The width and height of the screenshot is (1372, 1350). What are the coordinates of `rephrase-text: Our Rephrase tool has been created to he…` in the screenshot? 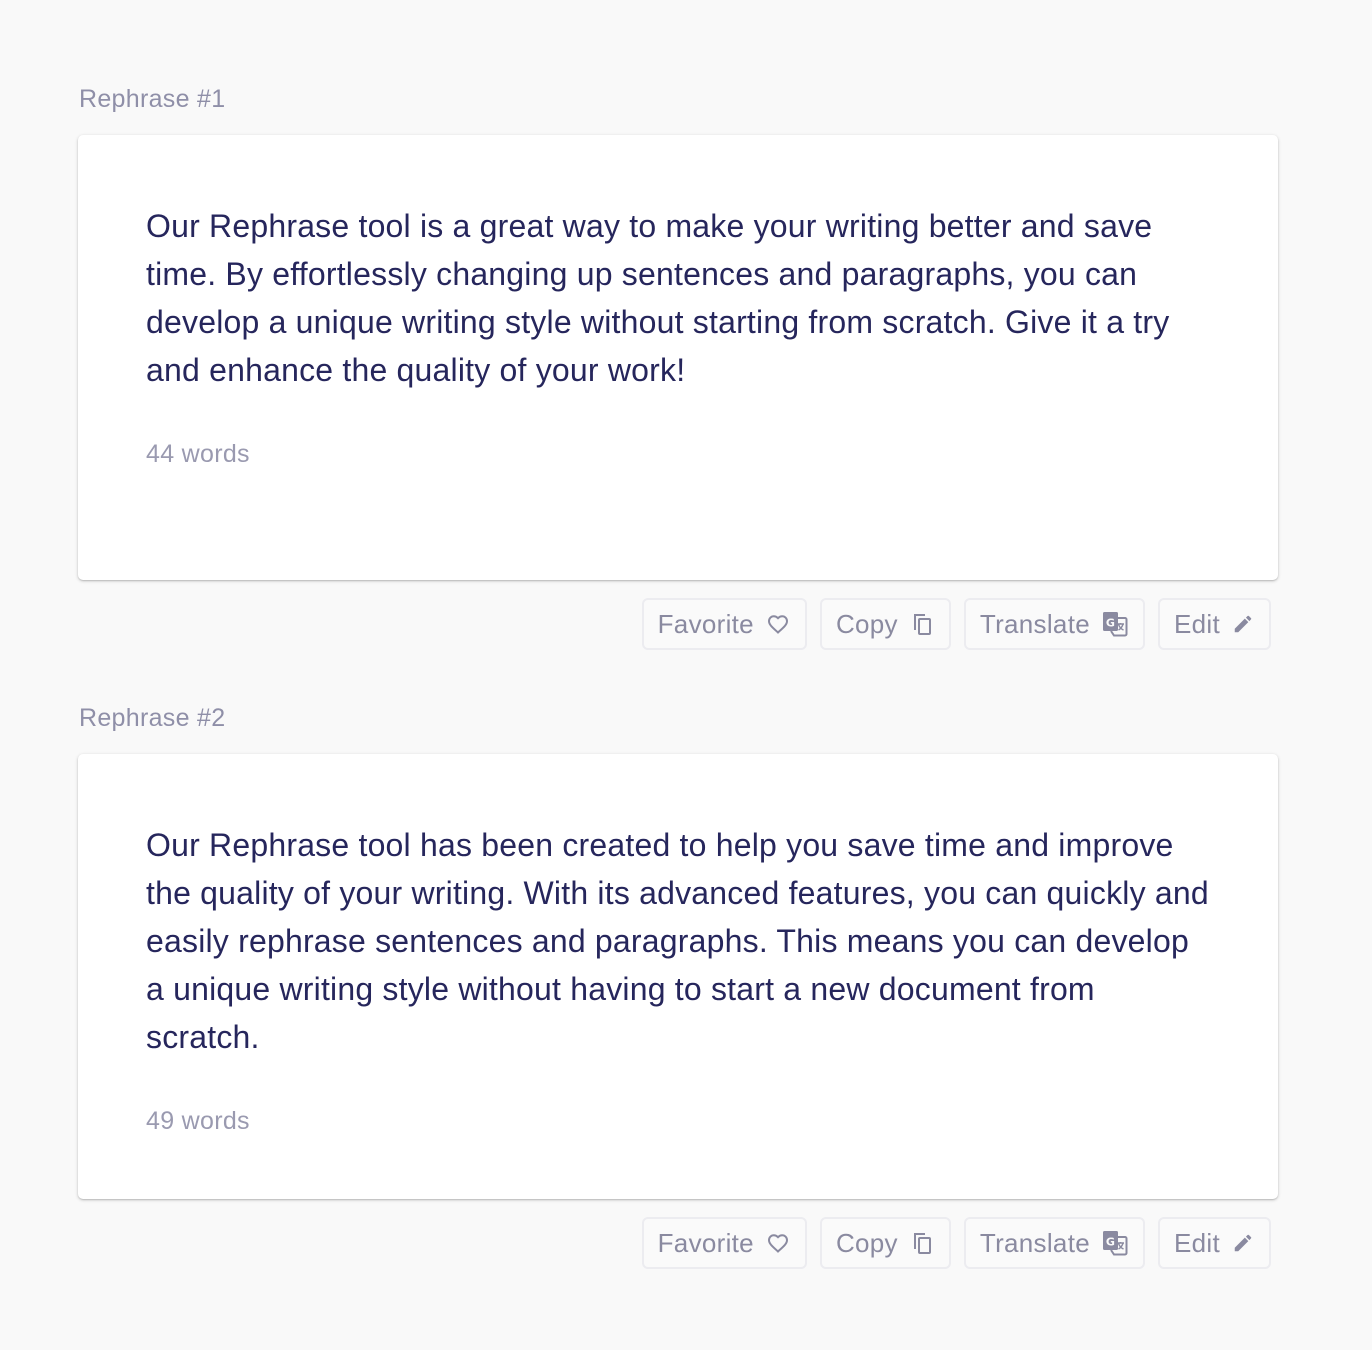 It's located at (677, 941).